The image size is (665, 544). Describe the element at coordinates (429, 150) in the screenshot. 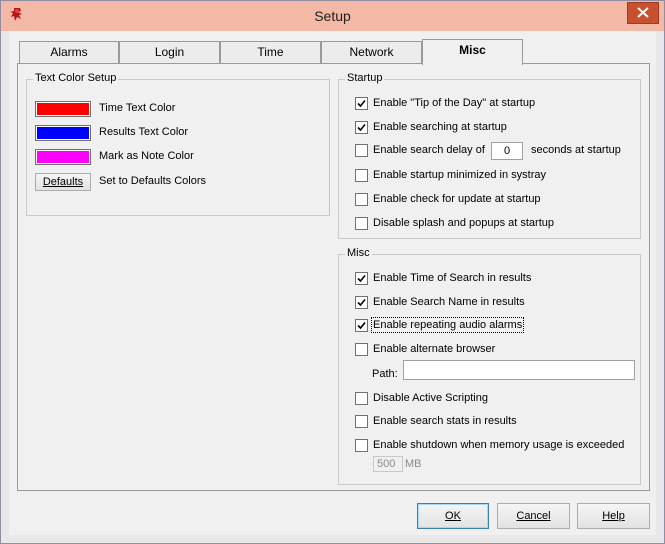

I see `search-delay-label: Enable search delay of` at that location.